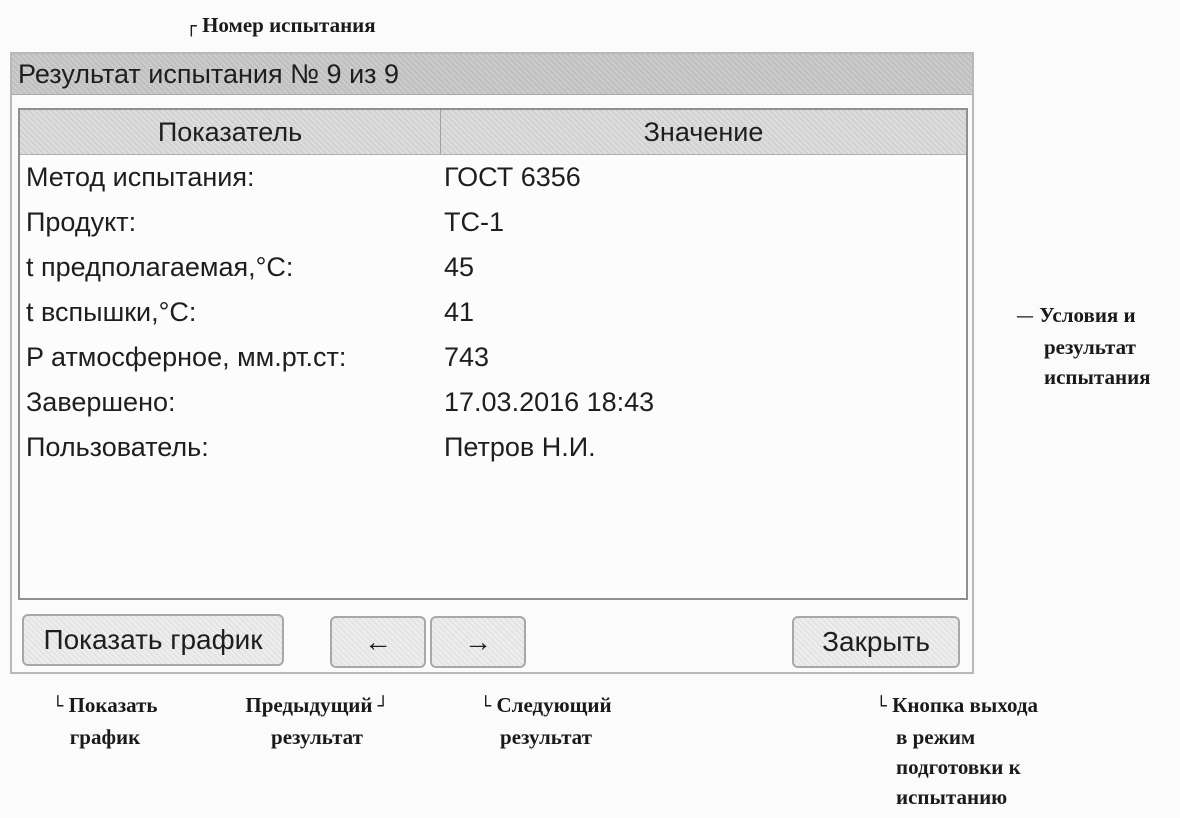 The width and height of the screenshot is (1180, 818). What do you see at coordinates (1087, 315) in the screenshot?
I see `annotation-conditions-line1: Условия и` at bounding box center [1087, 315].